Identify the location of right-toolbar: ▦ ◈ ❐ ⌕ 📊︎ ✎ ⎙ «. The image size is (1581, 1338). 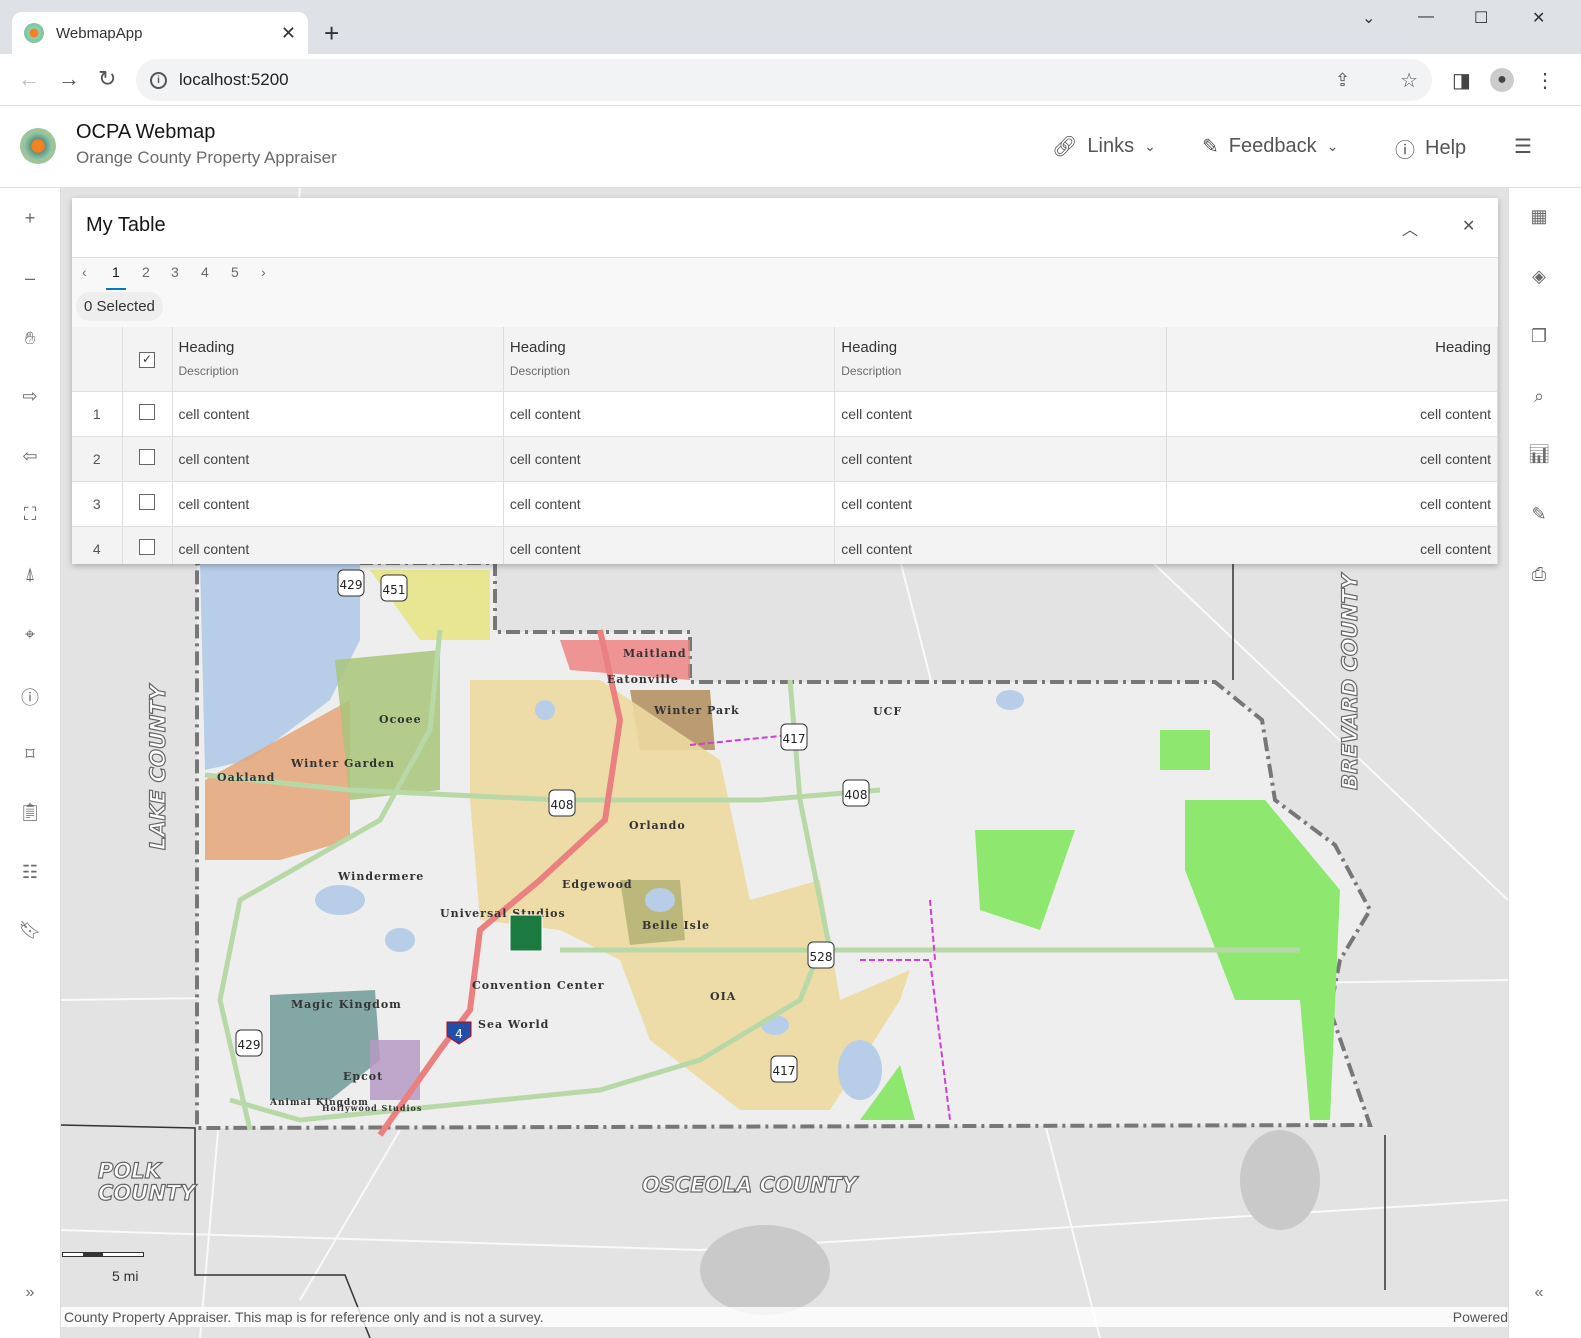
(1538, 763).